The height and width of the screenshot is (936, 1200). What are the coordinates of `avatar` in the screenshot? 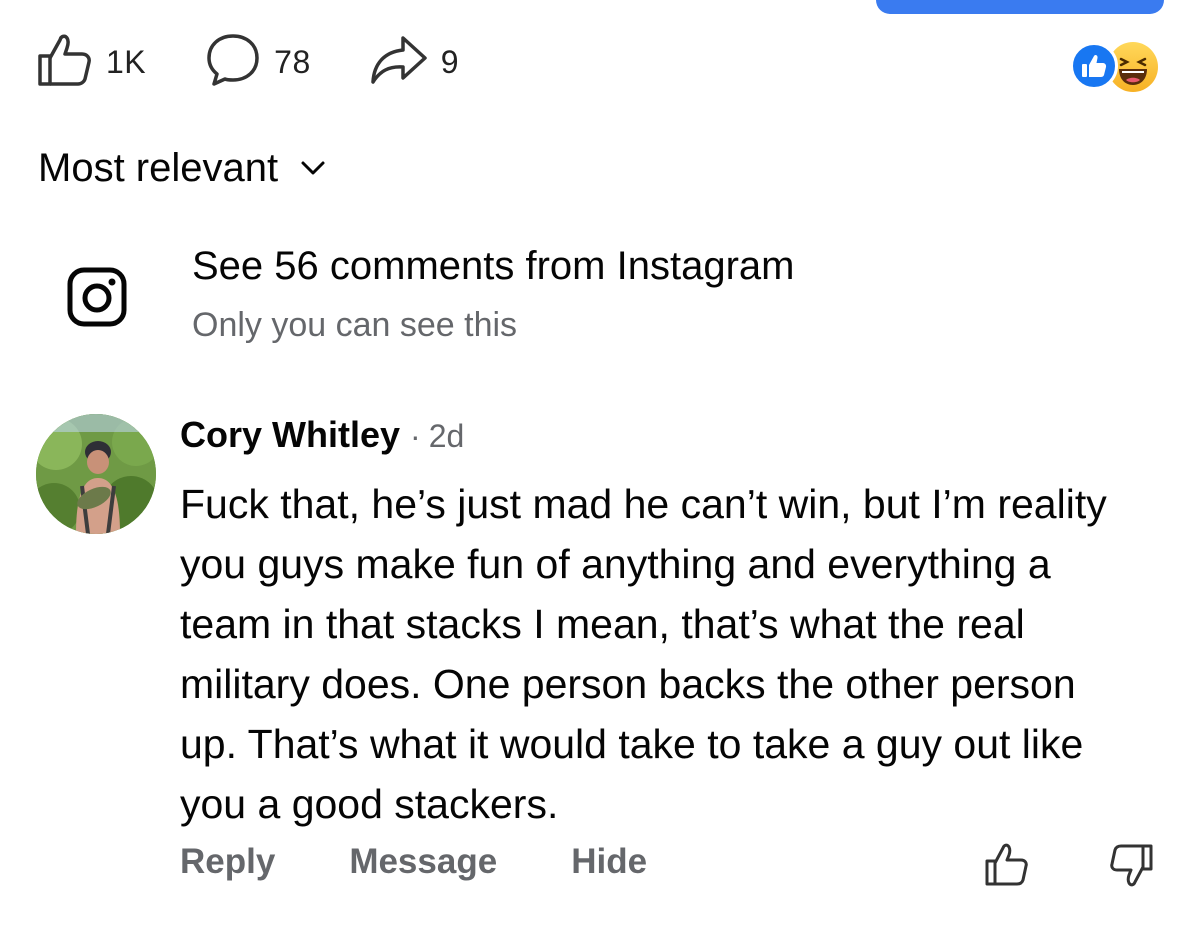 It's located at (96, 474).